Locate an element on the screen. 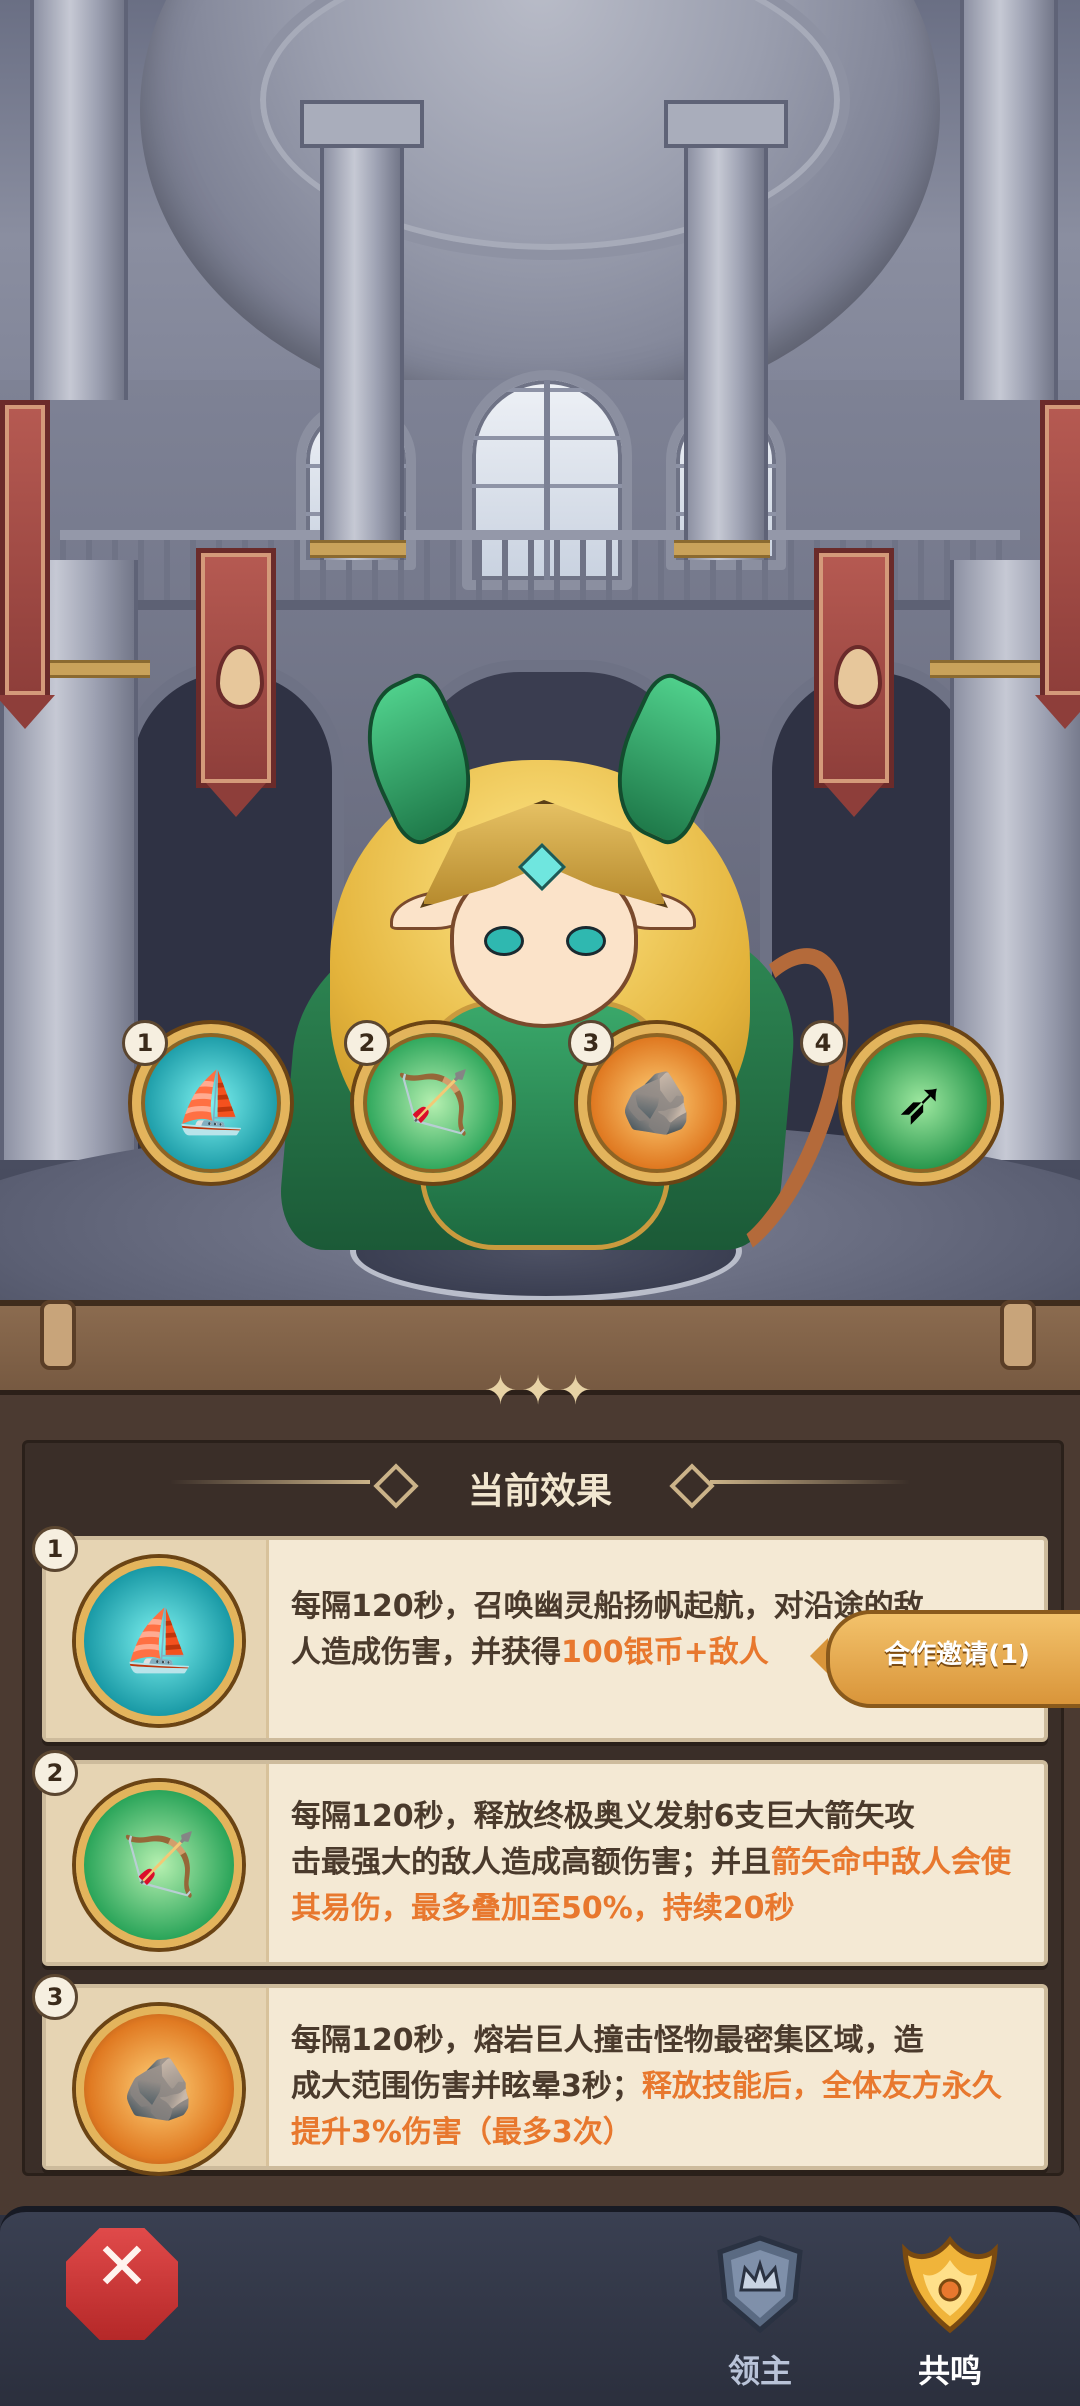  green-arrow-icon: ➶ is located at coordinates (921, 1103).